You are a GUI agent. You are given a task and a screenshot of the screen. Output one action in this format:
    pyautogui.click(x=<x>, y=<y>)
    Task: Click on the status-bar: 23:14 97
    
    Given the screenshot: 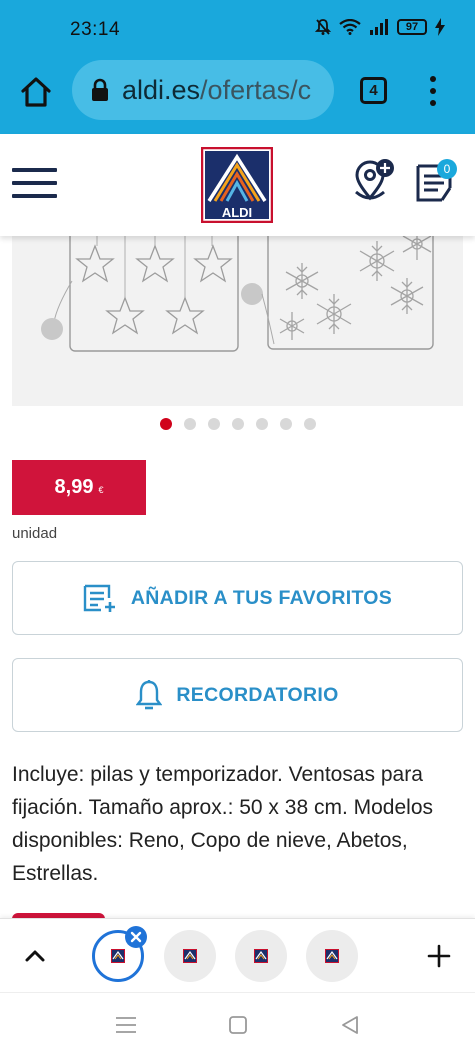 What is the action you would take?
    pyautogui.click(x=237, y=29)
    